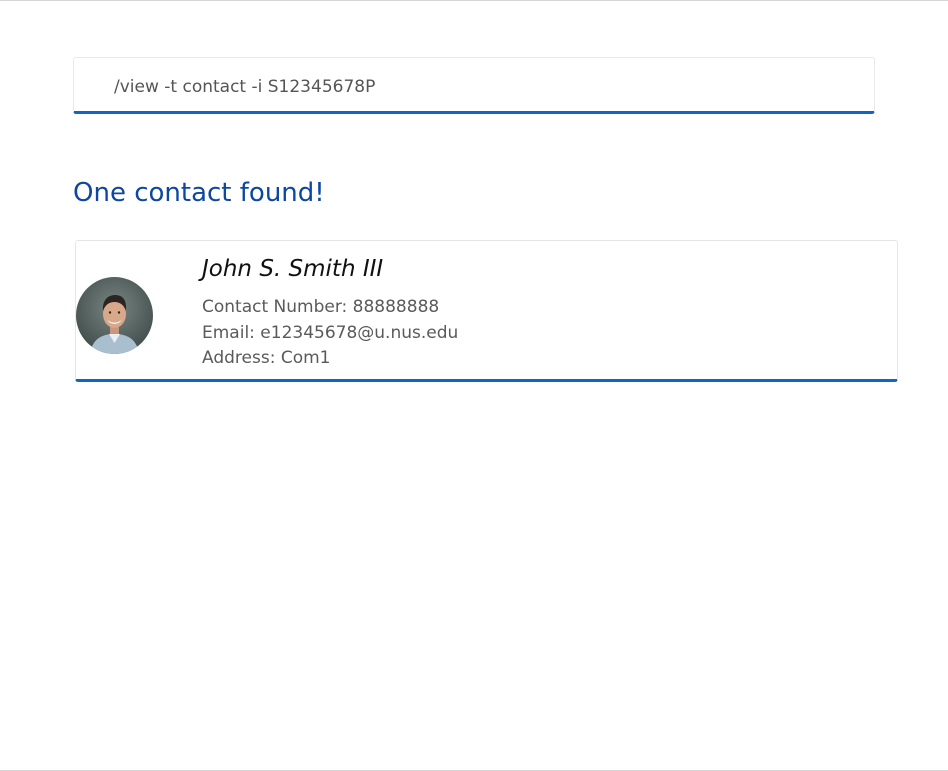  I want to click on contact-email: Email: e12345678@u.nus.edu, so click(330, 333).